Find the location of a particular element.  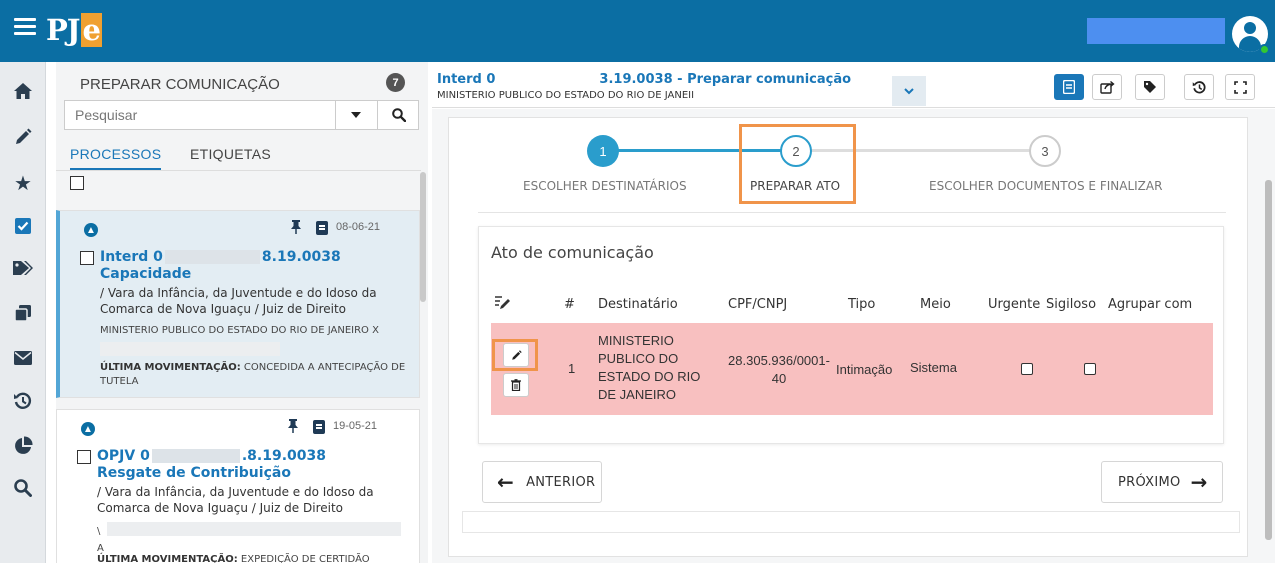

tag-icon is located at coordinates (1150, 87).